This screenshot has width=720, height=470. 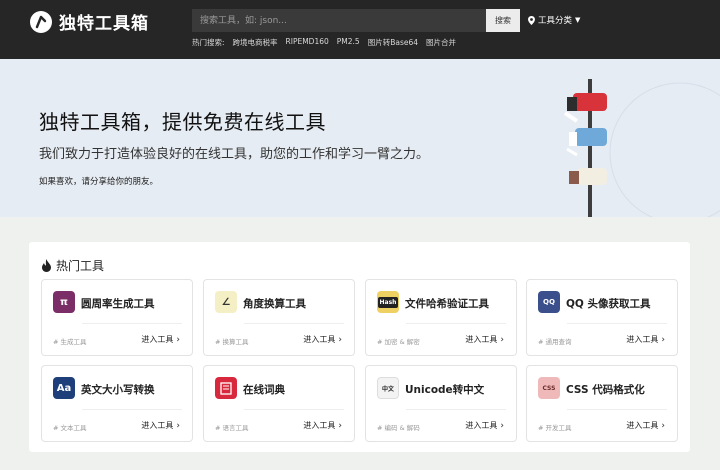 I want to click on tool-tag: # 语言工具, so click(x=232, y=428).